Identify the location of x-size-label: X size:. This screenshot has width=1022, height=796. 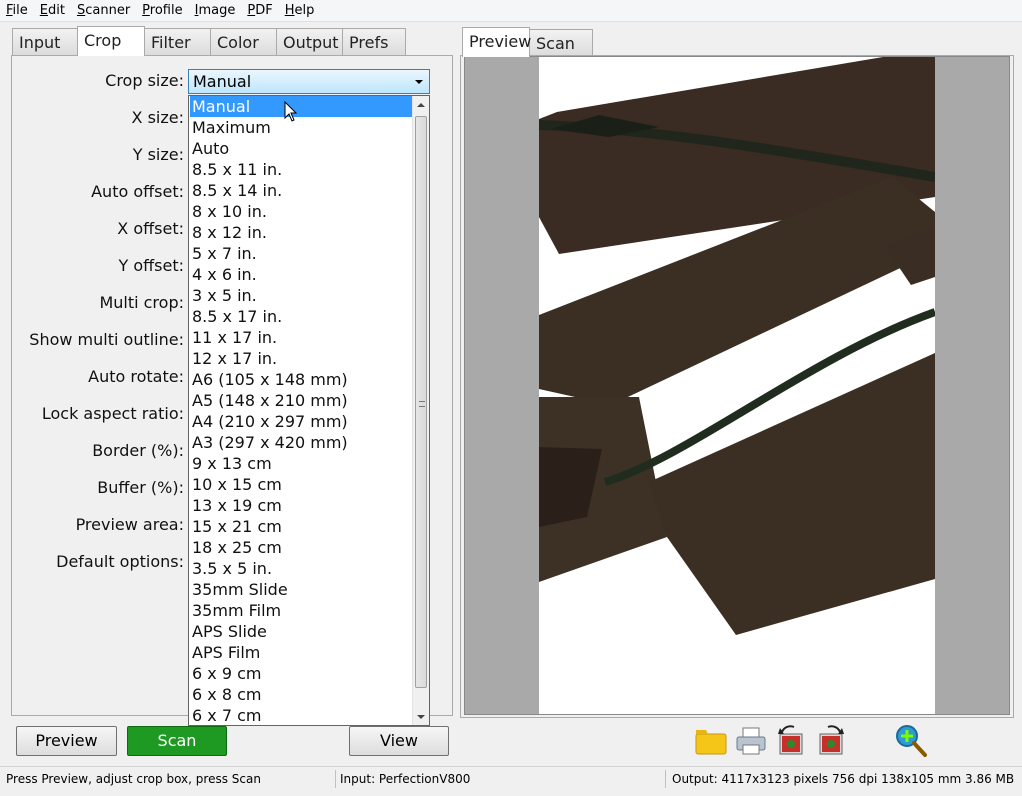
(157, 117).